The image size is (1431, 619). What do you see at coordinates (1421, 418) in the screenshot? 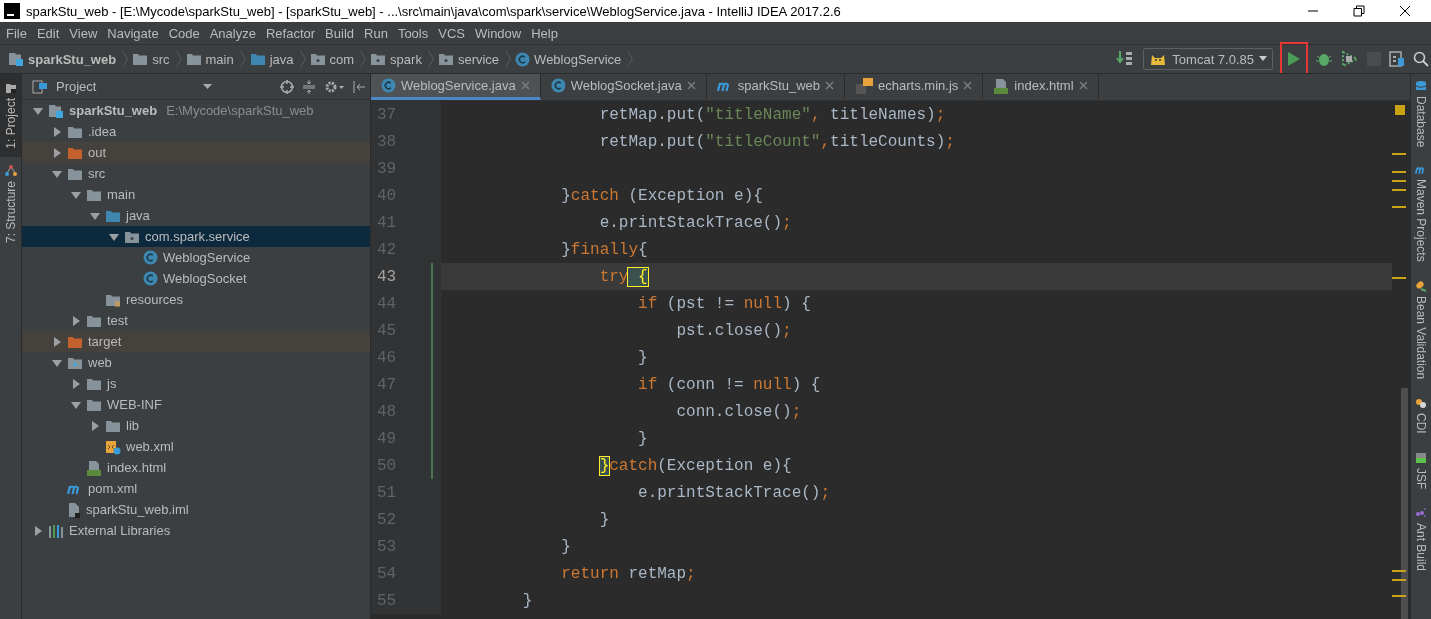
I see `tool-window-tab: CDI` at bounding box center [1421, 418].